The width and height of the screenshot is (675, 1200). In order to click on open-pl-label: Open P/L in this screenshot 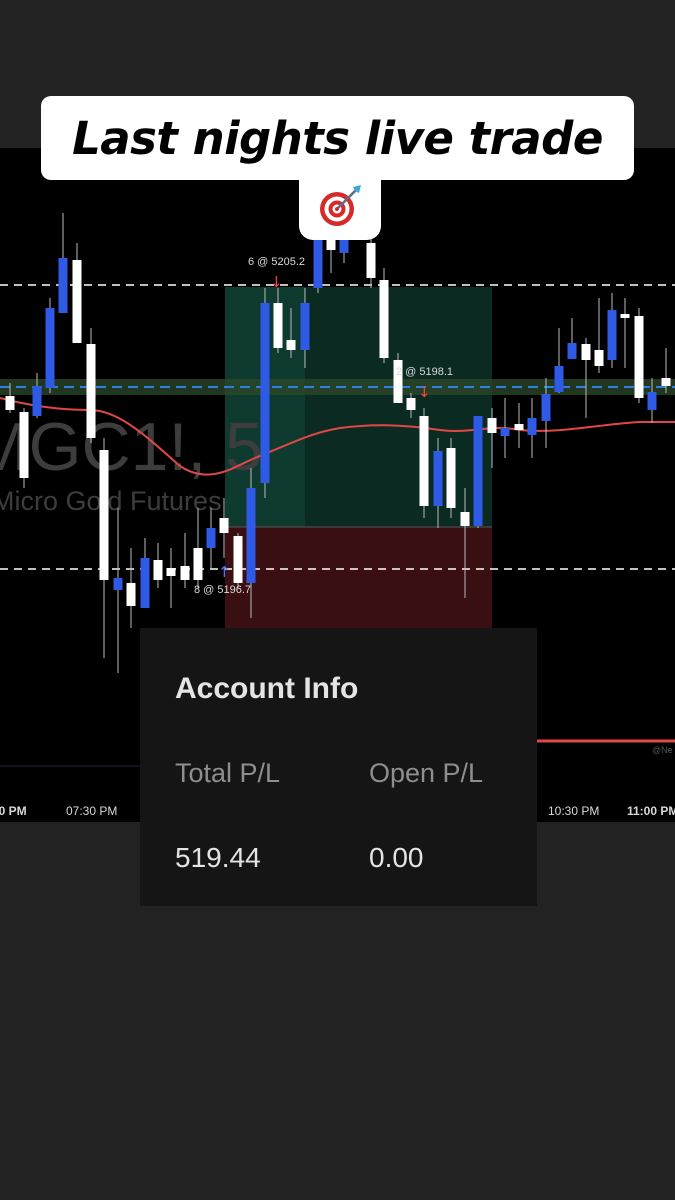, I will do `click(426, 773)`.